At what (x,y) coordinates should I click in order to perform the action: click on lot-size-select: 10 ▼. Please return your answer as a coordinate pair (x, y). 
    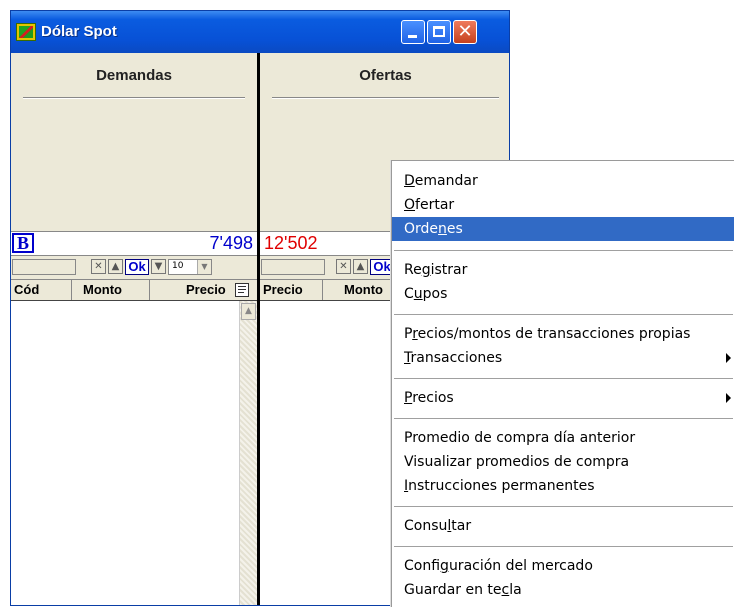
    Looking at the image, I should click on (190, 267).